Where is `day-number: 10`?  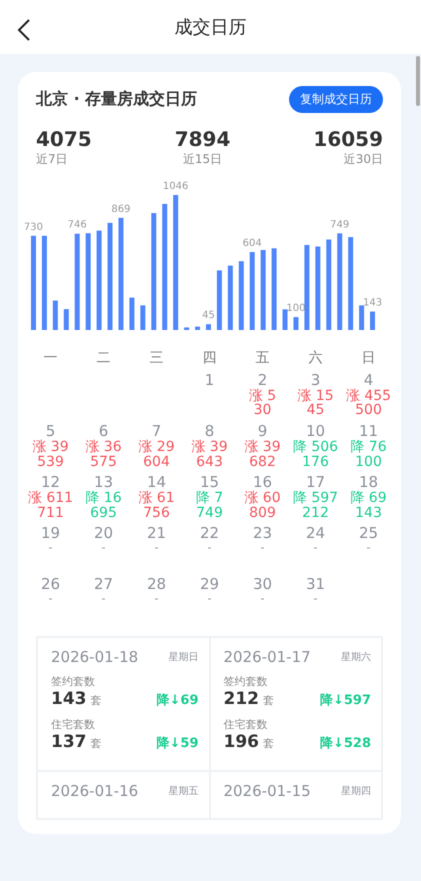
day-number: 10 is located at coordinates (316, 432).